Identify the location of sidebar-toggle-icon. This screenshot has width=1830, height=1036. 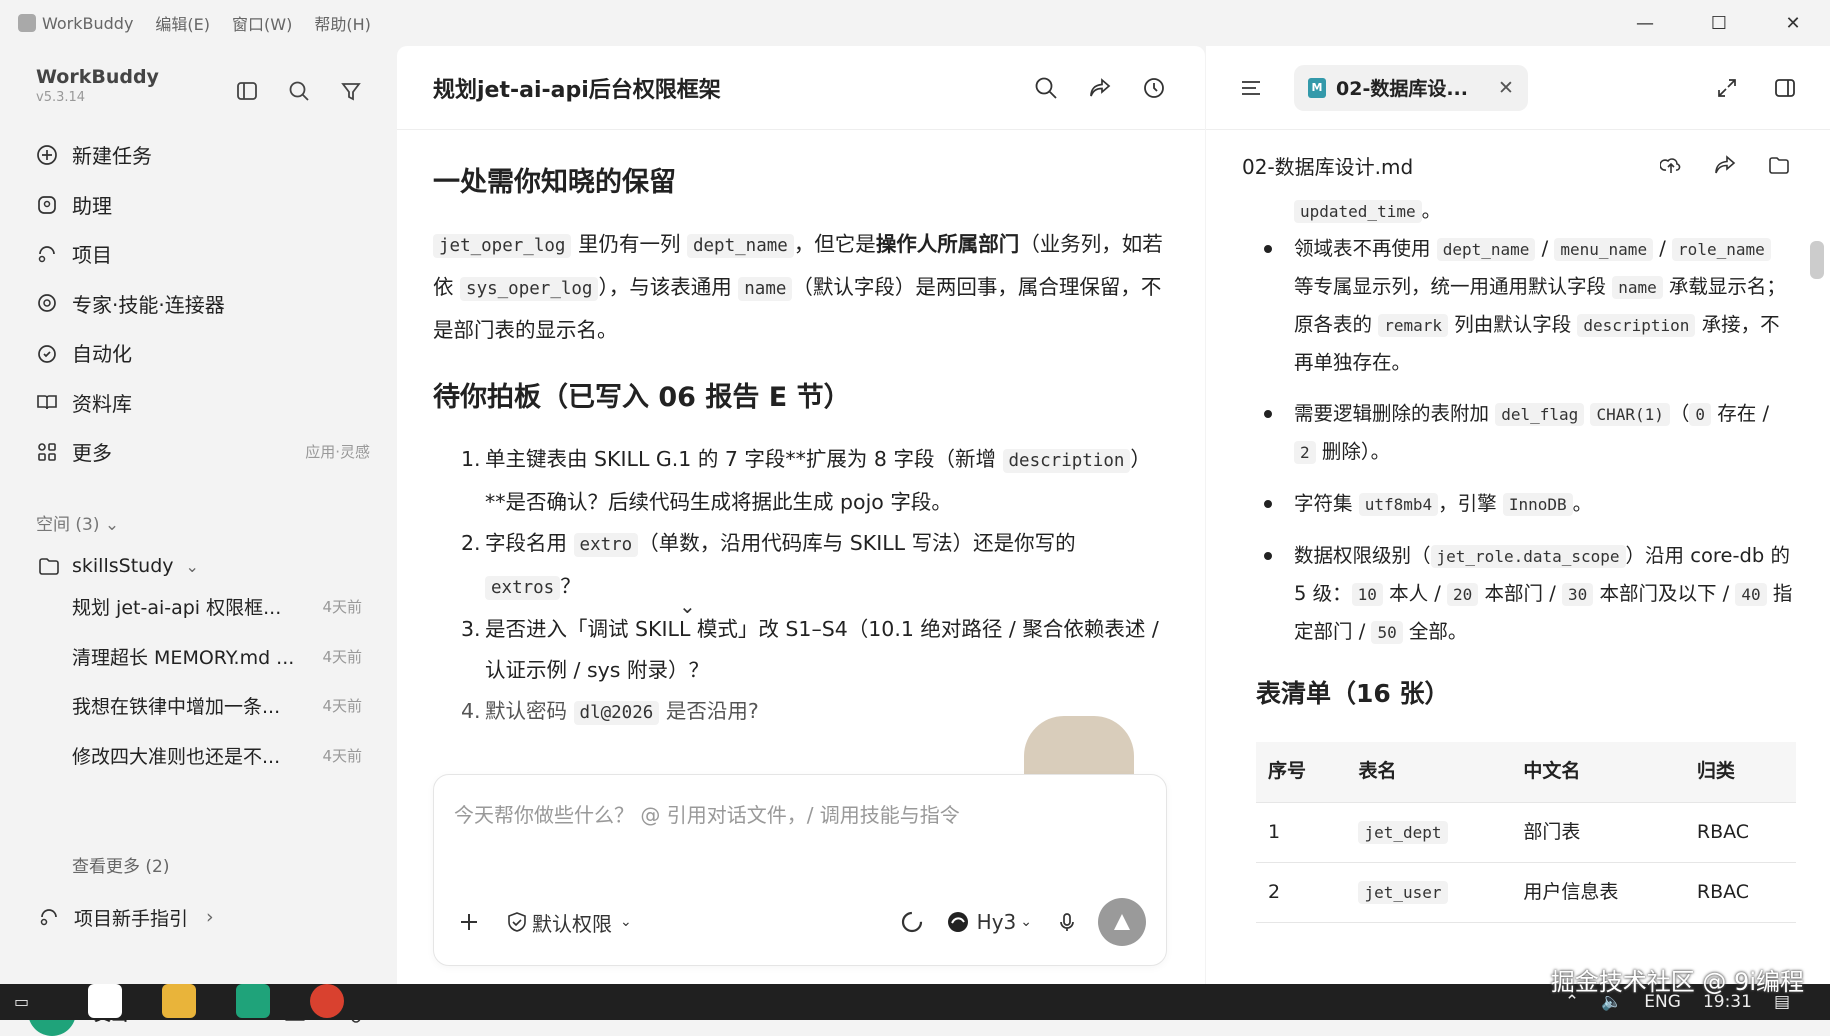
(247, 91).